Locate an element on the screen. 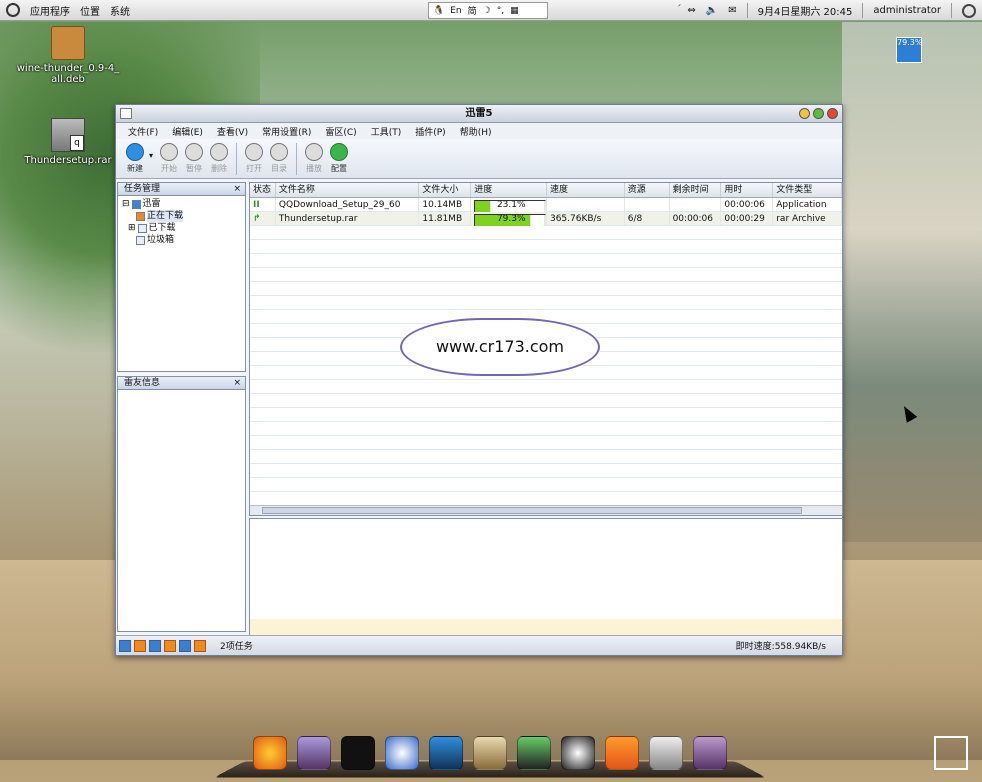 The image size is (982, 782). instant-speed: 即时速度:558.94KB/s is located at coordinates (780, 647).